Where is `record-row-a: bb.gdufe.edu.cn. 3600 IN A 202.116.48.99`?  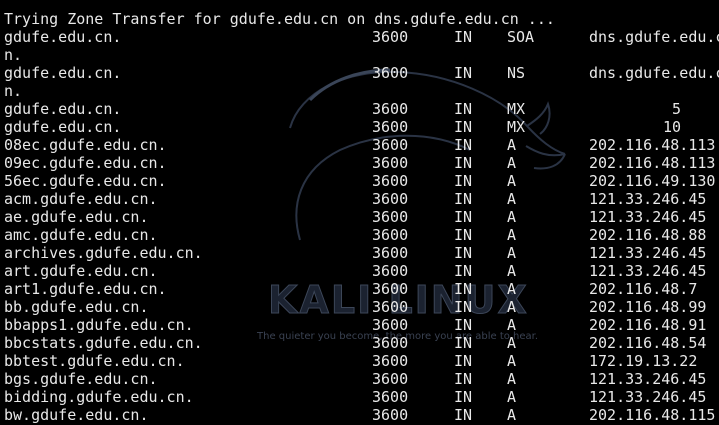 record-row-a: bb.gdufe.edu.cn. 3600 IN A 202.116.48.99 is located at coordinates (361, 307).